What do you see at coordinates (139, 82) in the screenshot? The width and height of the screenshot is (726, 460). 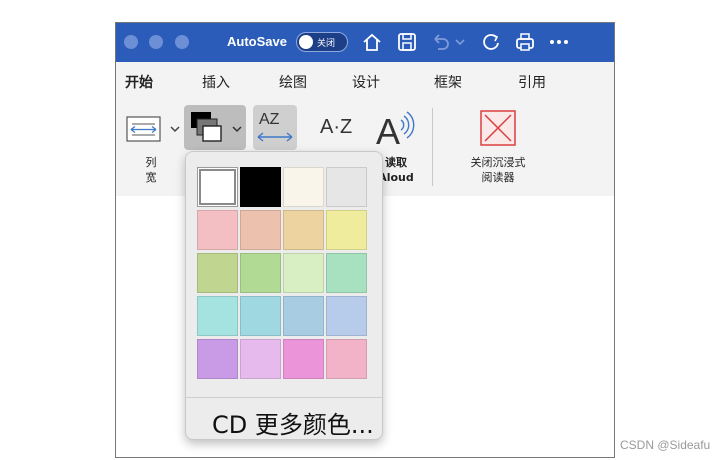 I see `tab-home: 开始` at bounding box center [139, 82].